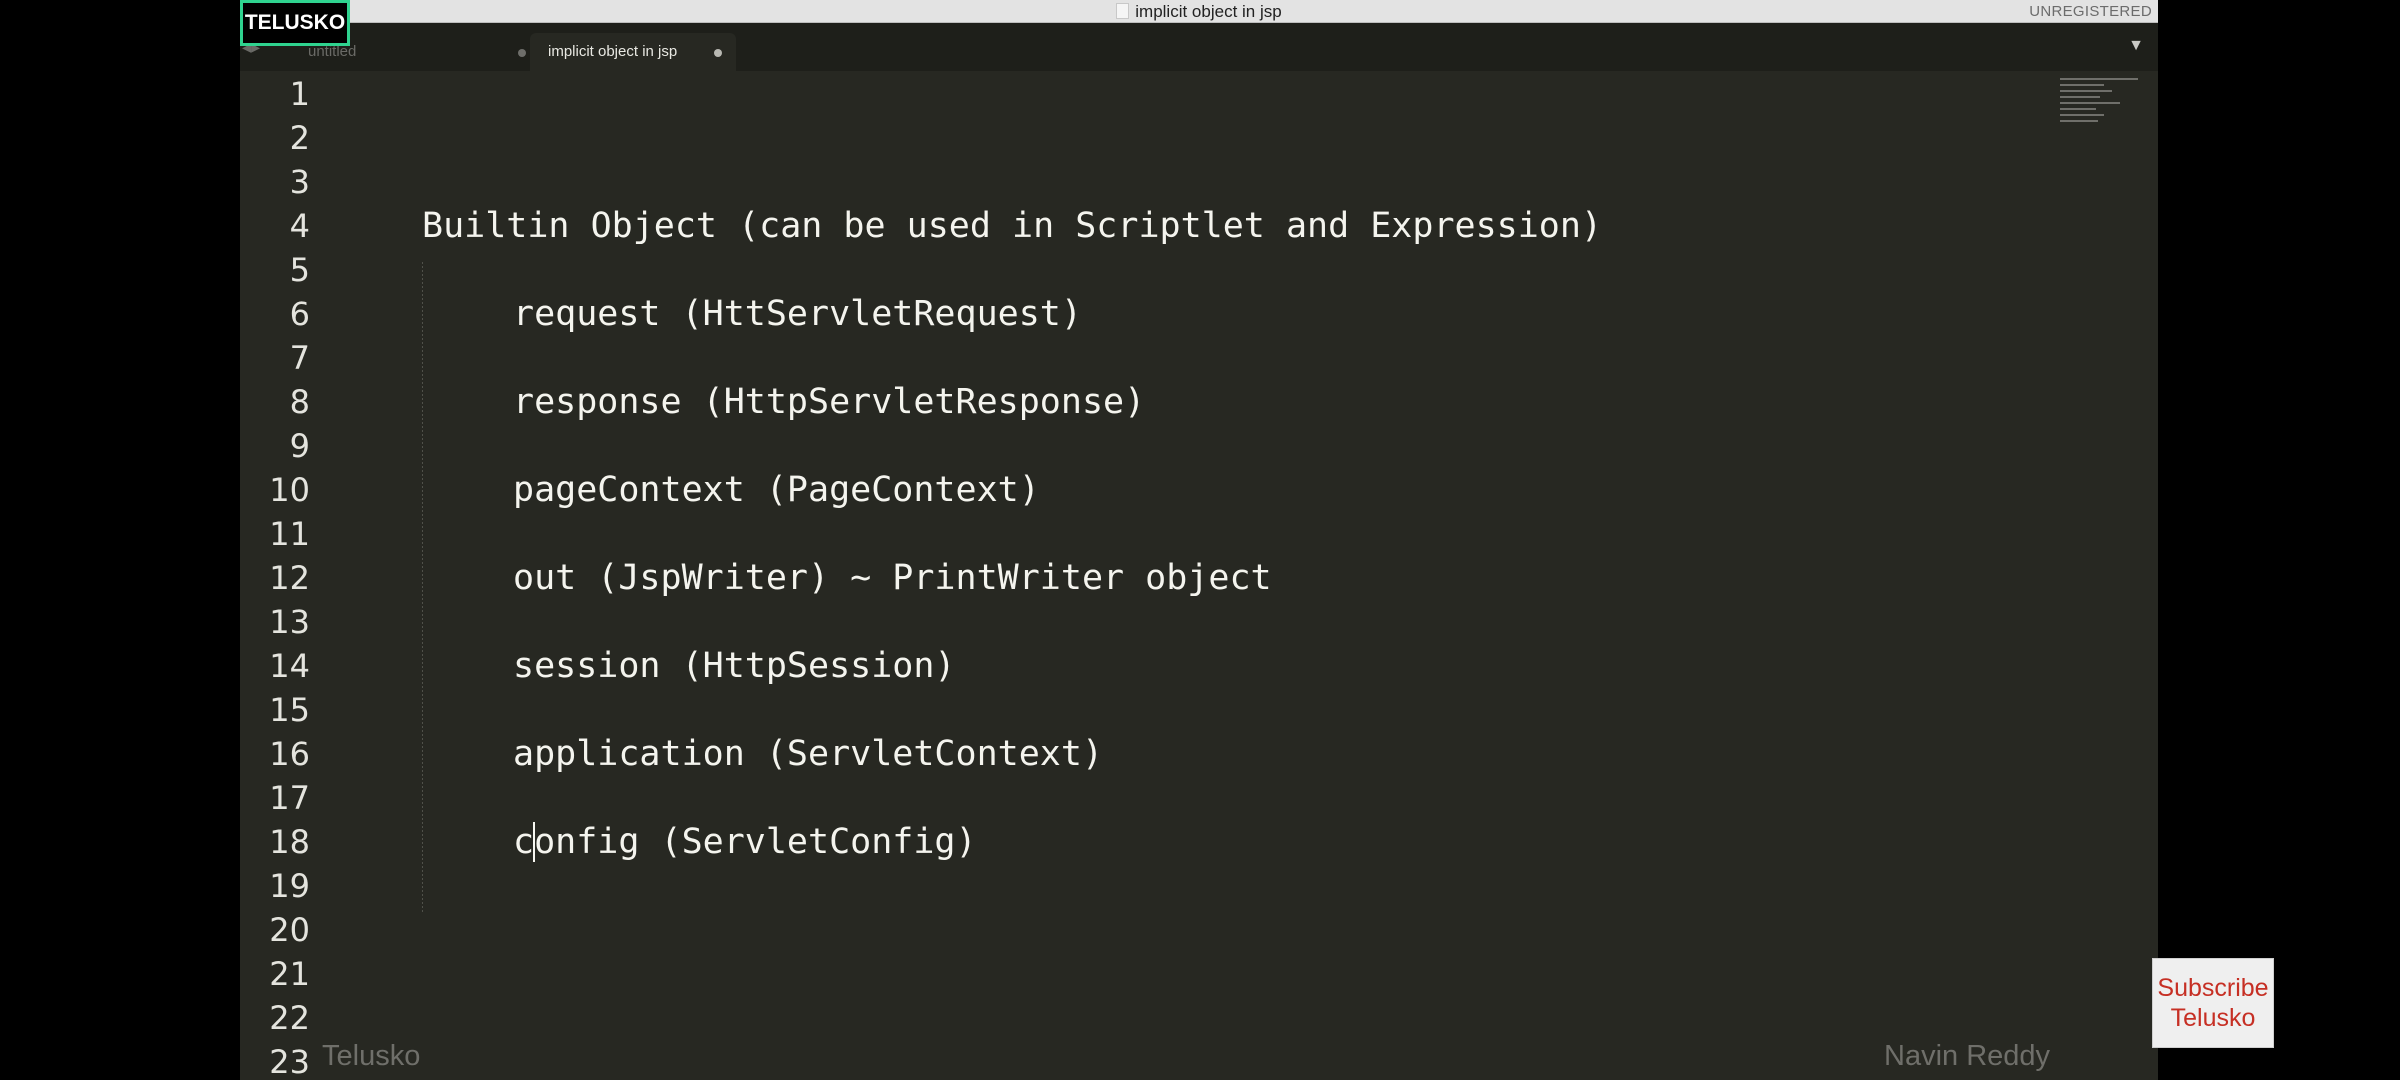 This screenshot has height=1080, width=2400. I want to click on tab-list-dropdown-icon: ▼, so click(2136, 46).